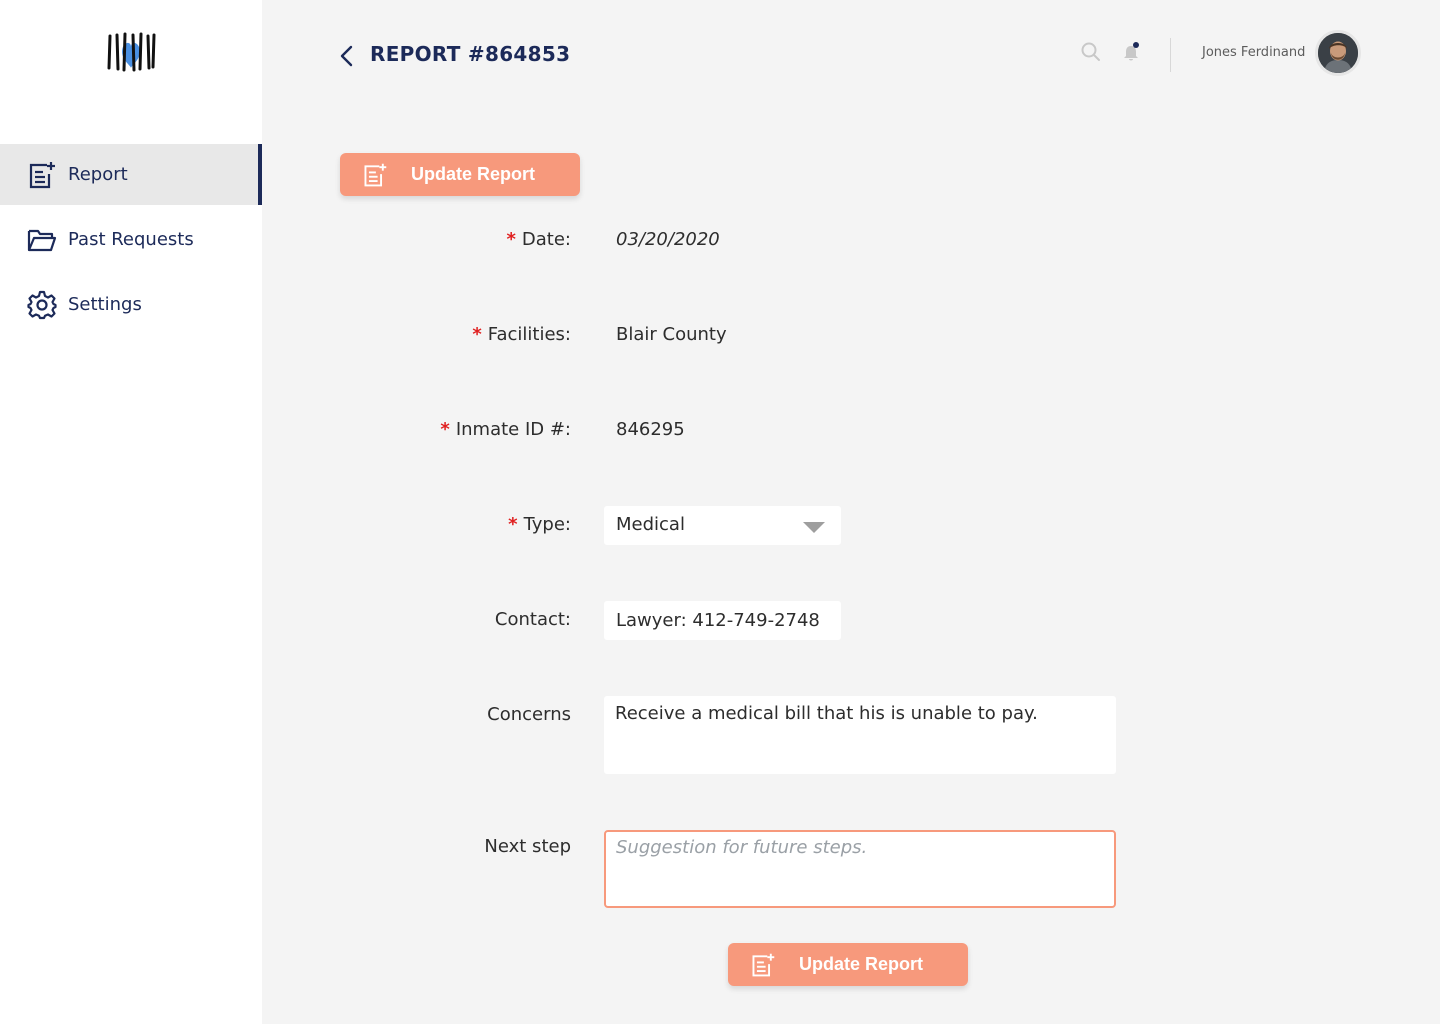 The image size is (1440, 1024). Describe the element at coordinates (814, 527) in the screenshot. I see `caret-down-icon` at that location.